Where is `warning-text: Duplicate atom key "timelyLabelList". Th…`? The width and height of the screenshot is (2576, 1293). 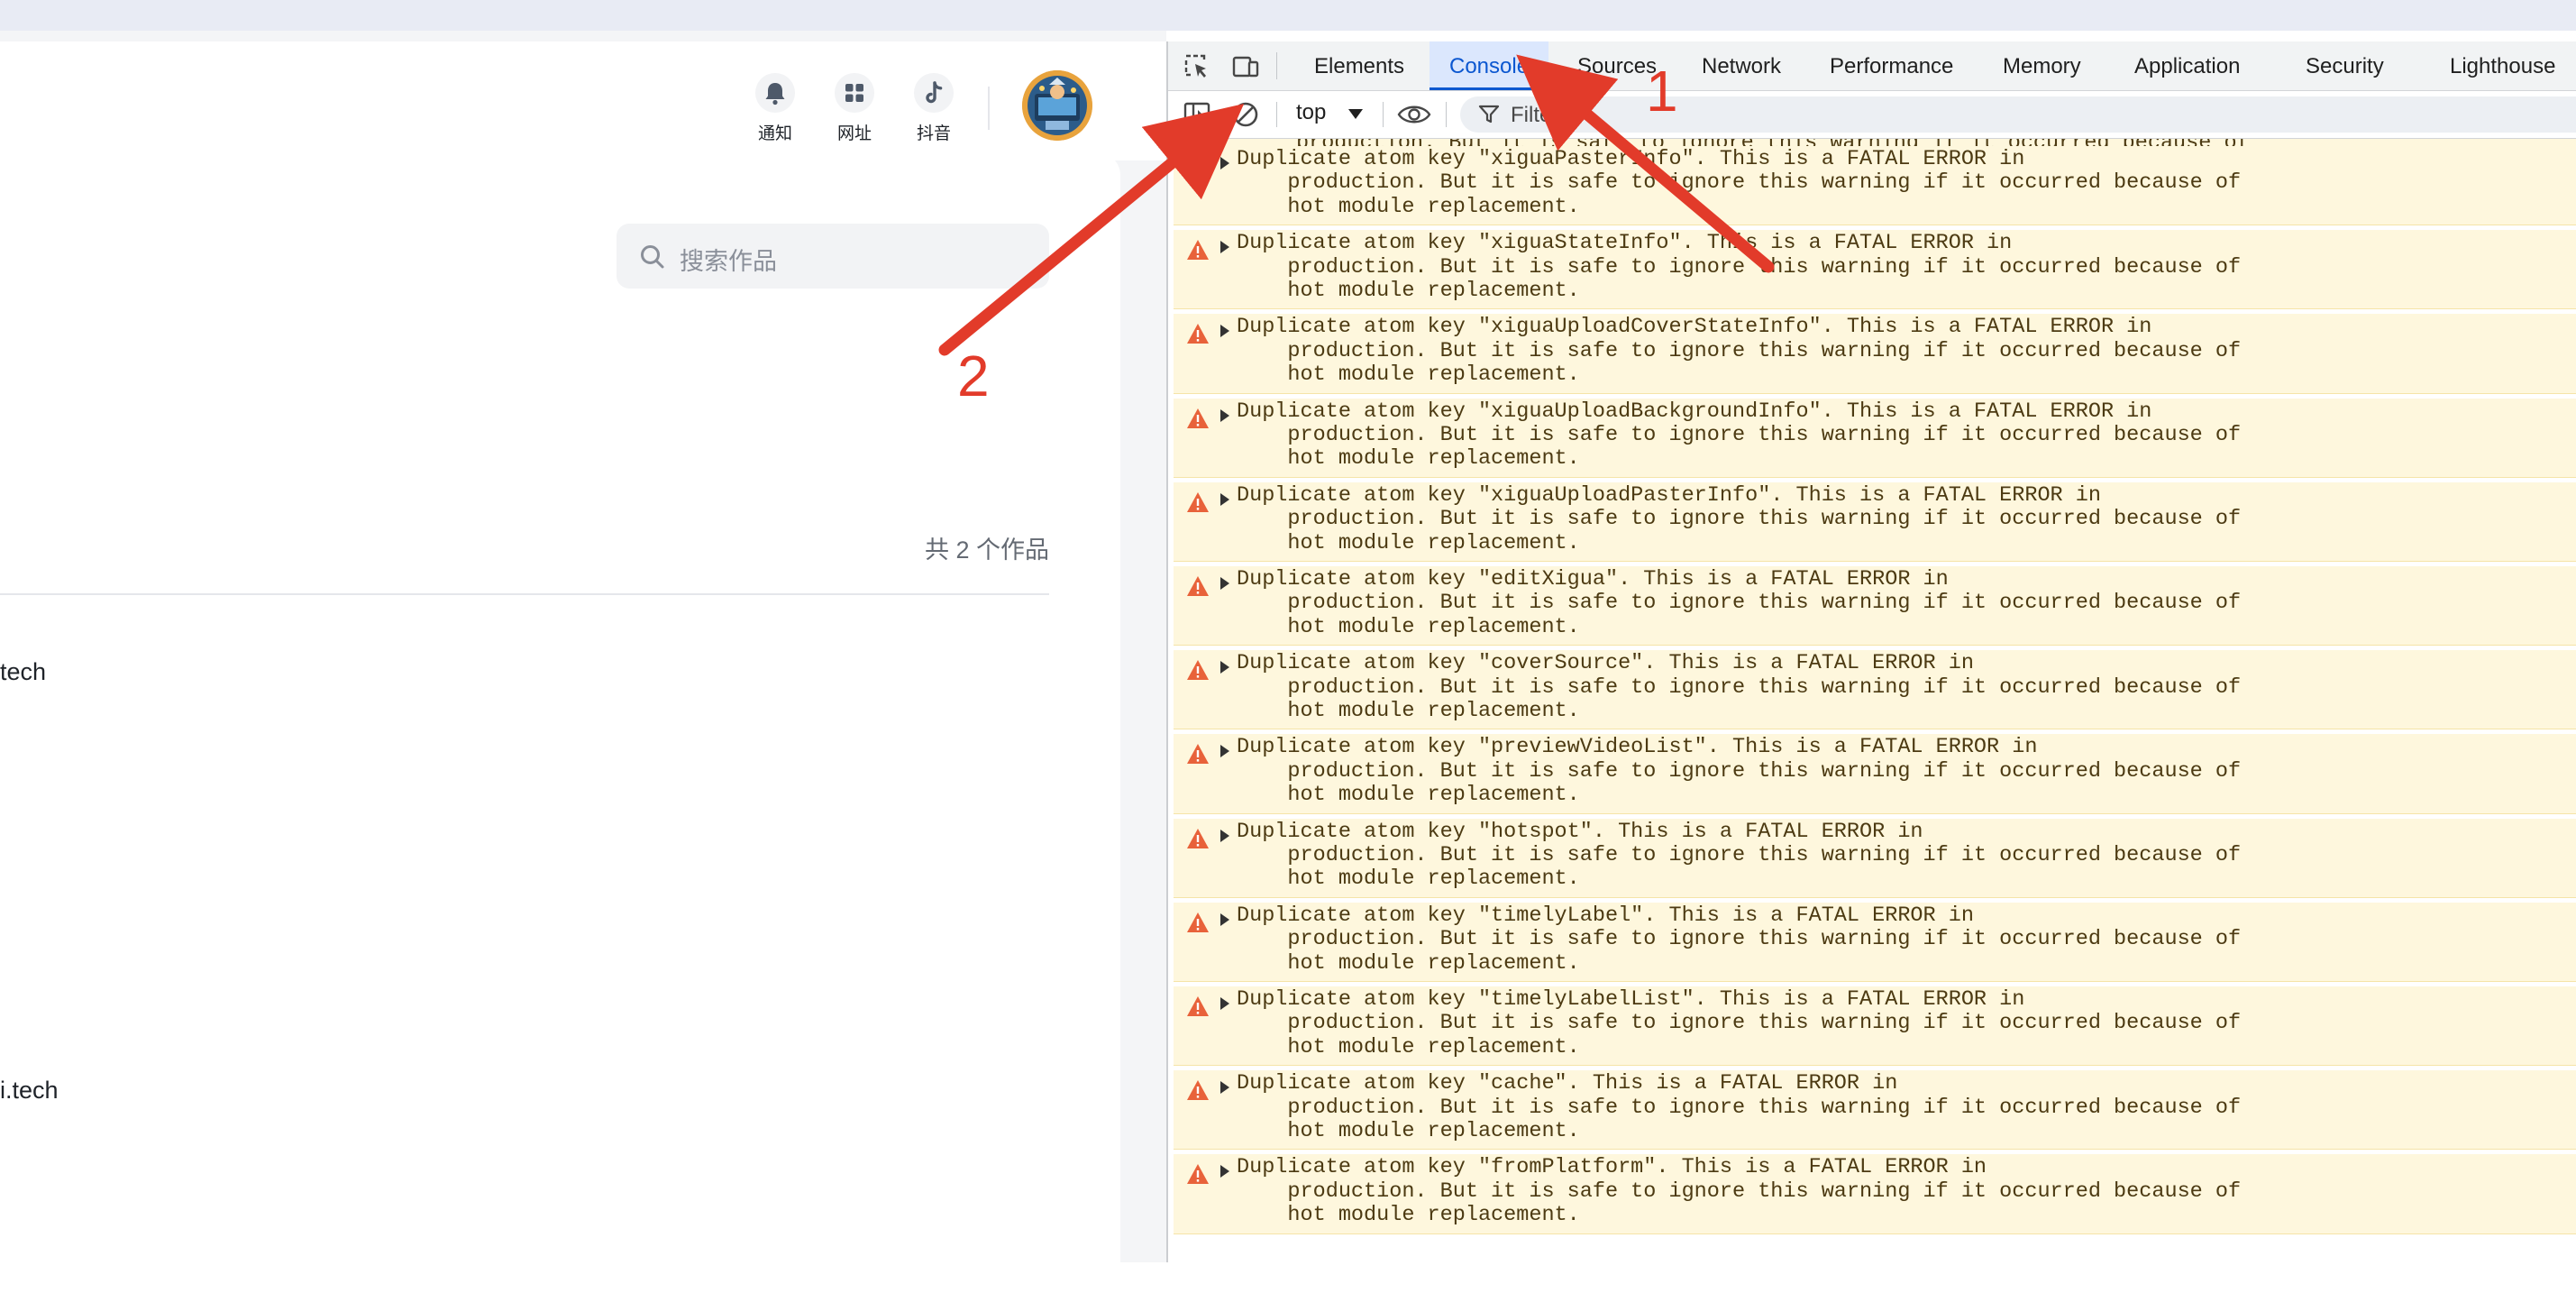
warning-text: Duplicate atom key "timelyLabelList". Th… is located at coordinates (1739, 1023).